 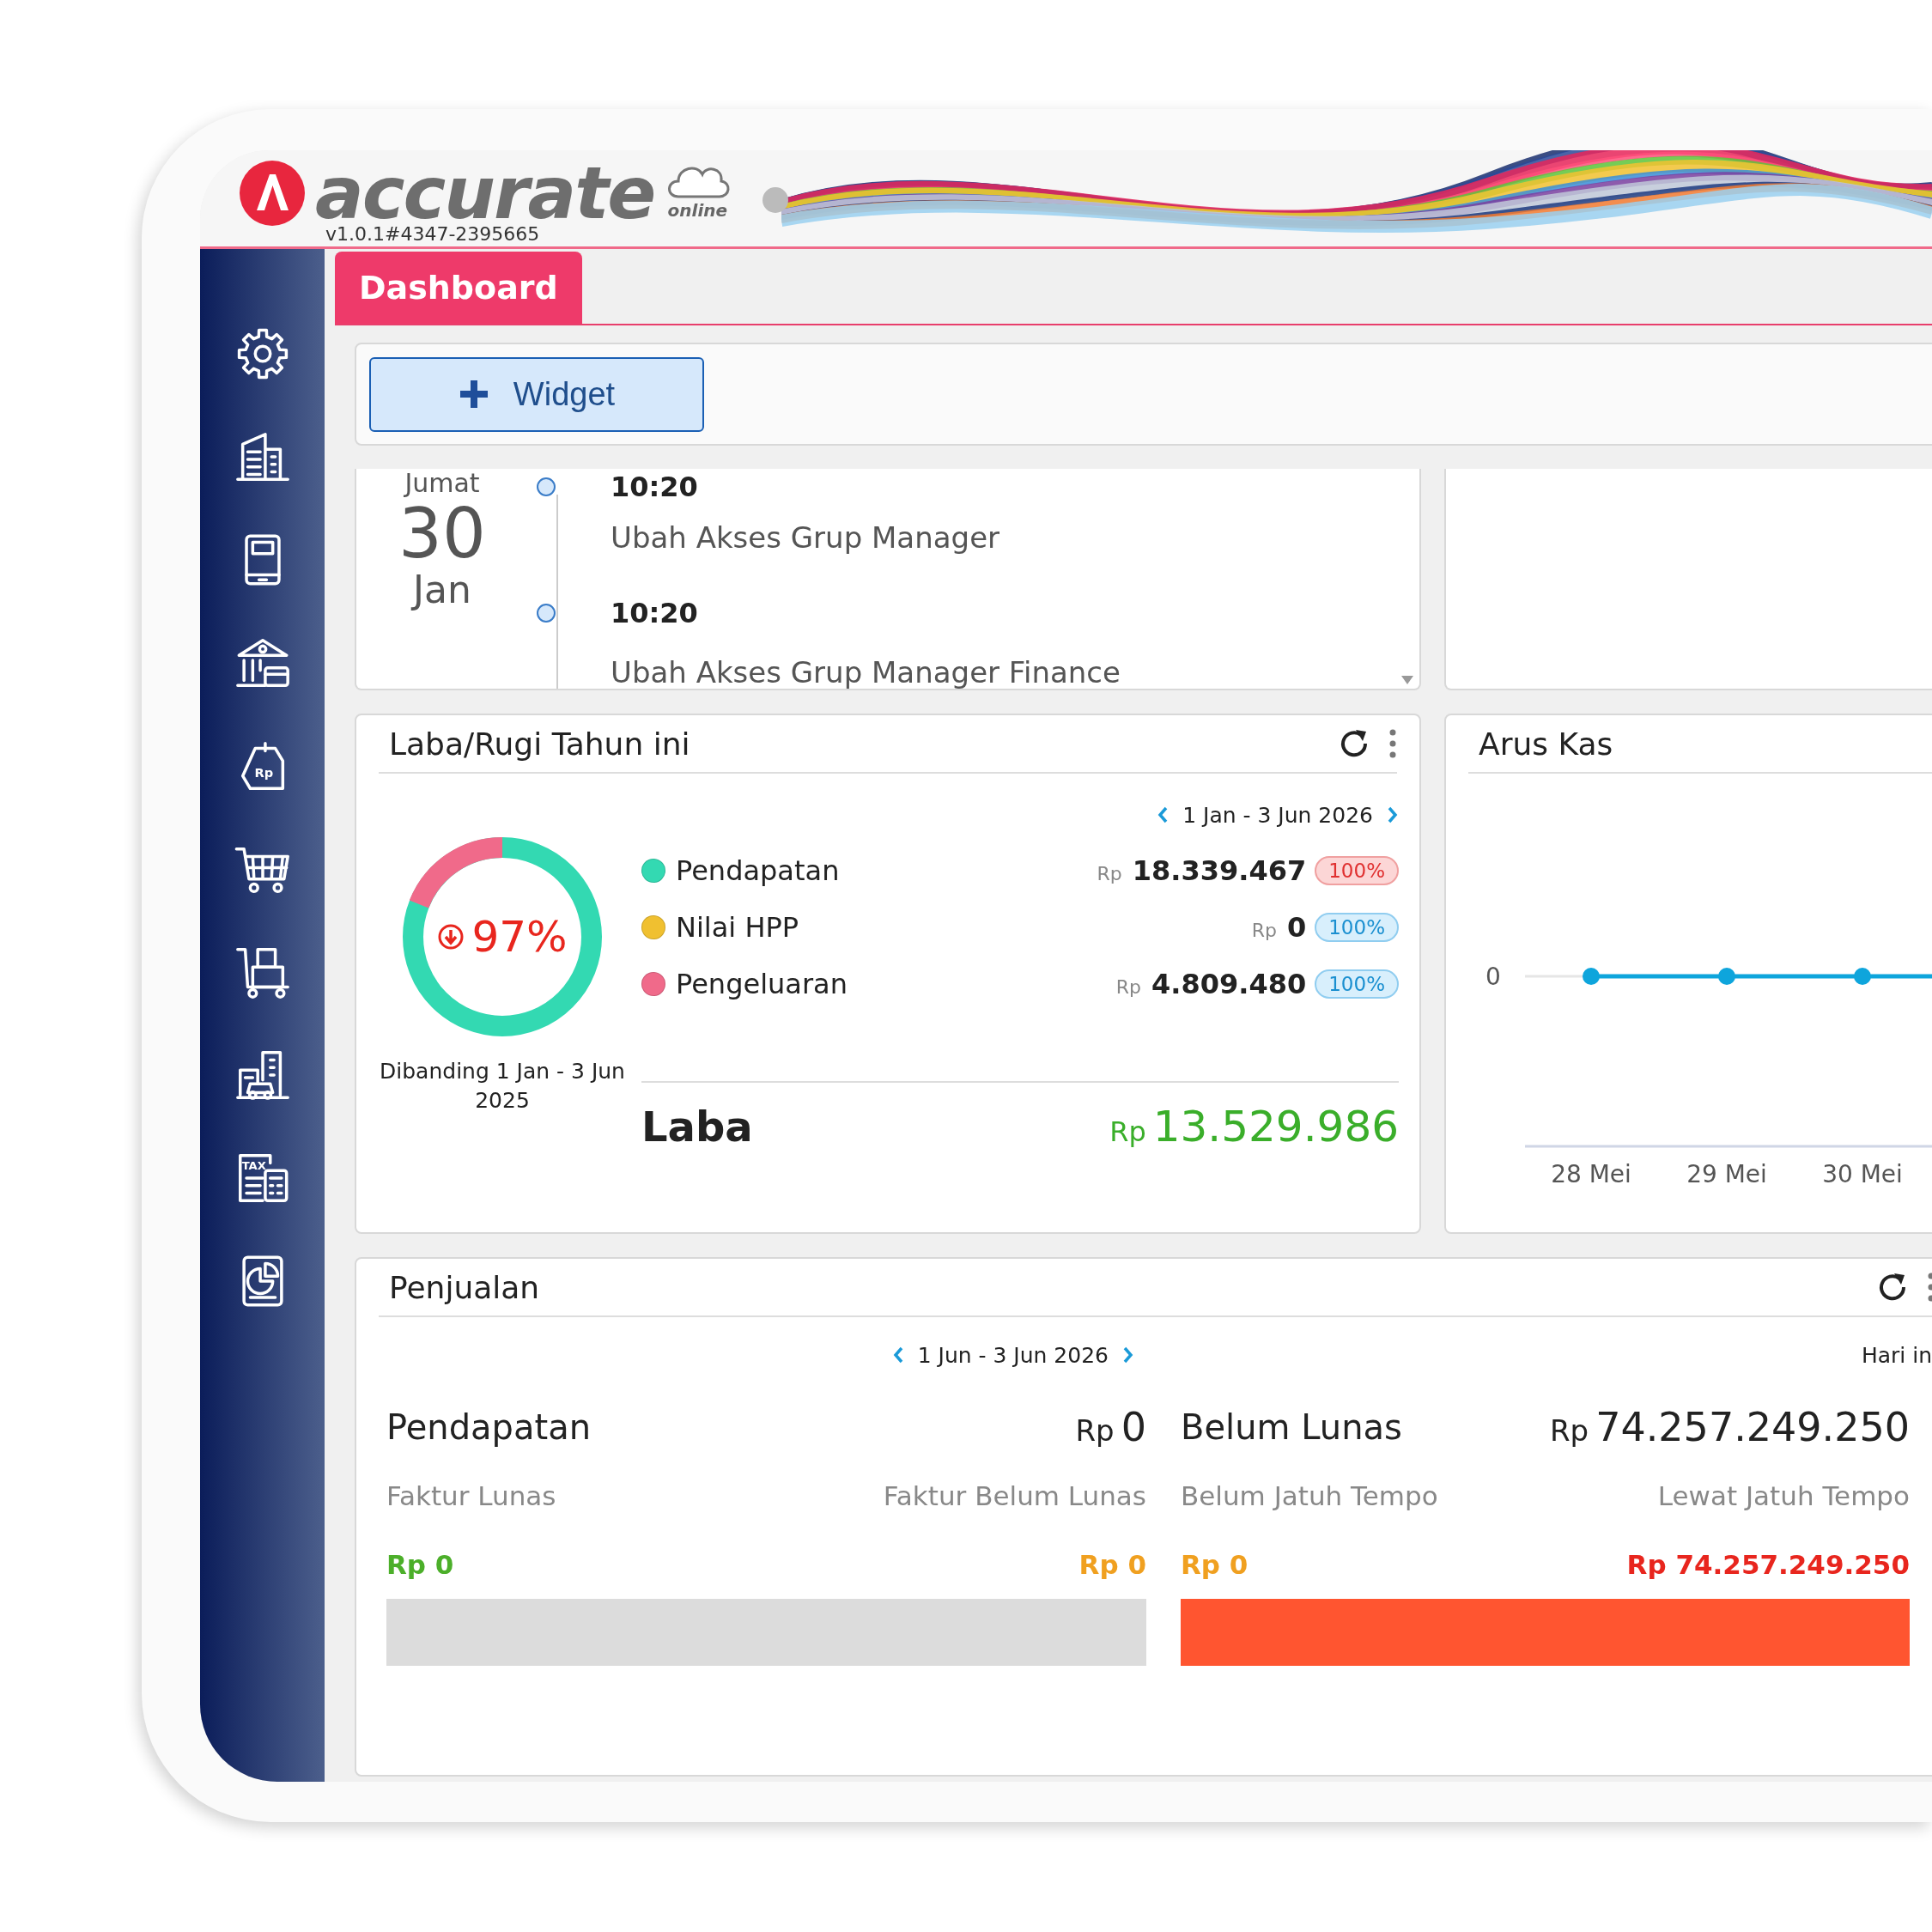 I want to click on legend-label: Nilai HPP, so click(x=738, y=928).